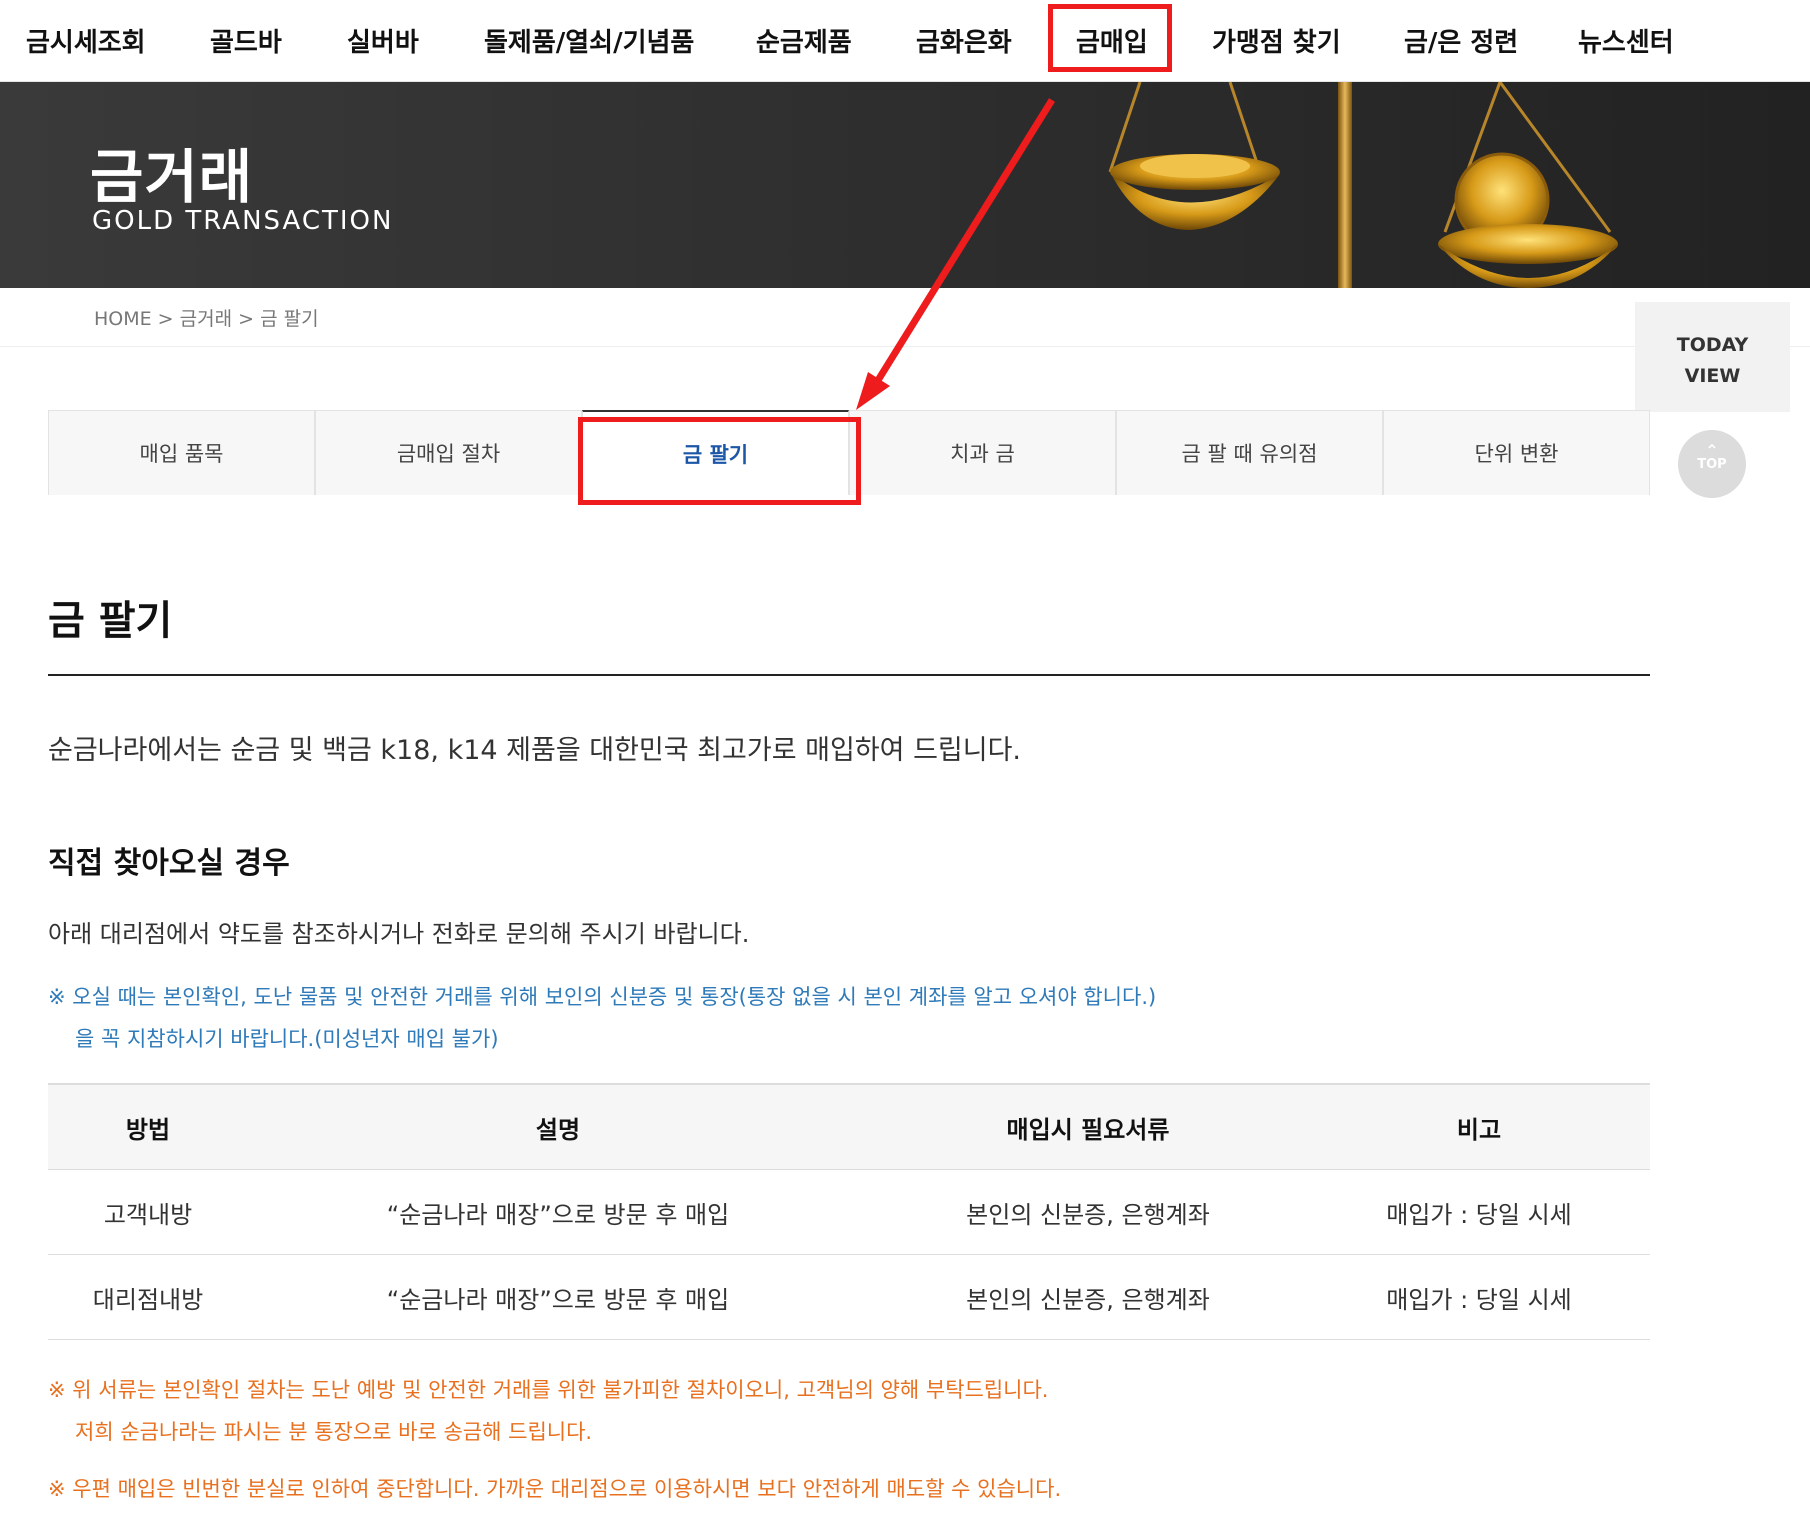  I want to click on banner-subtitle: GOLD TRANSACTION, so click(243, 221).